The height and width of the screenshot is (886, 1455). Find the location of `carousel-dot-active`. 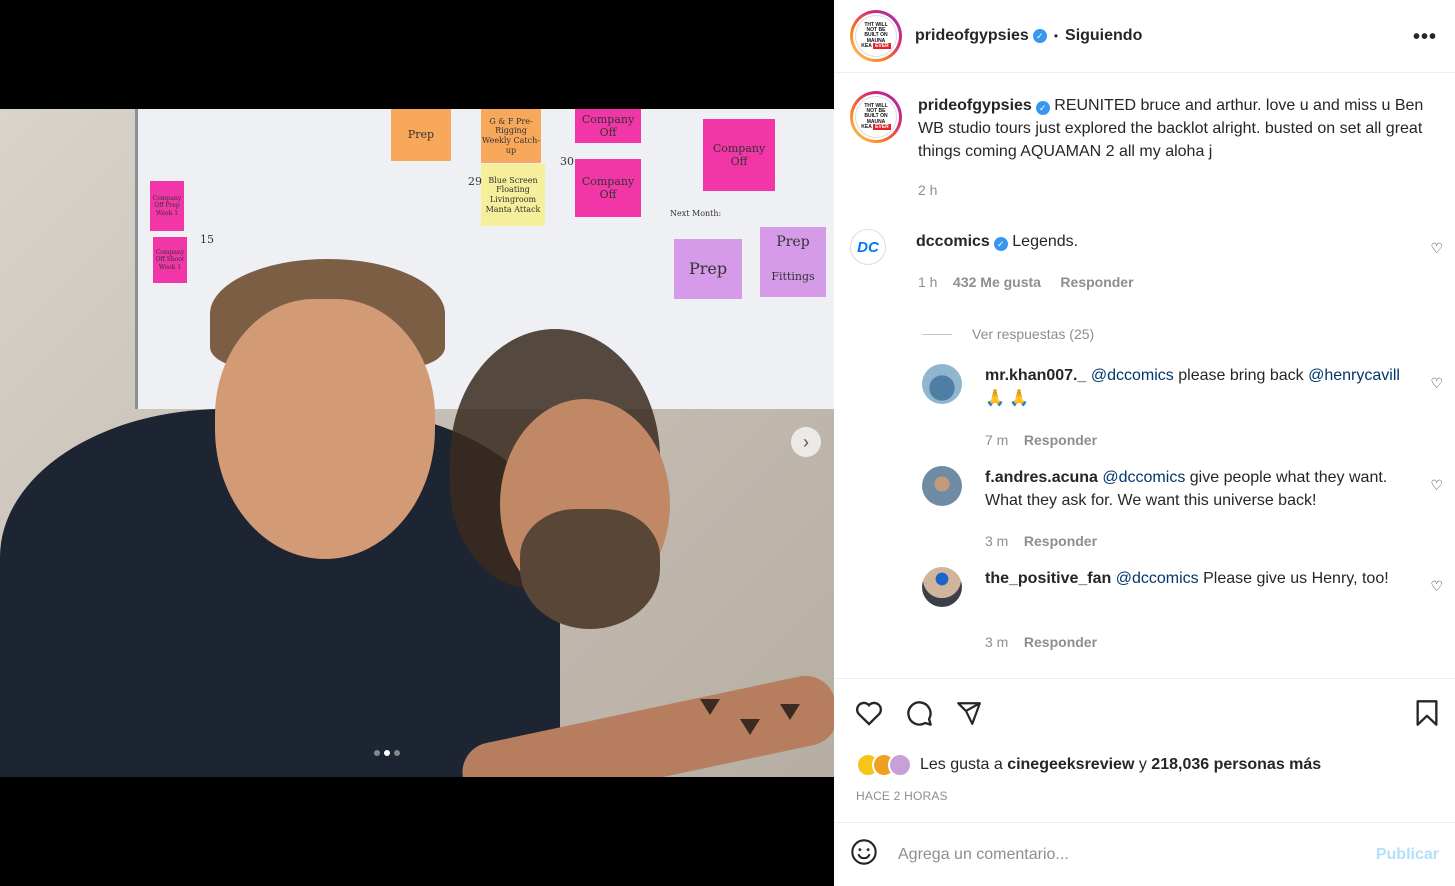

carousel-dot-active is located at coordinates (387, 753).